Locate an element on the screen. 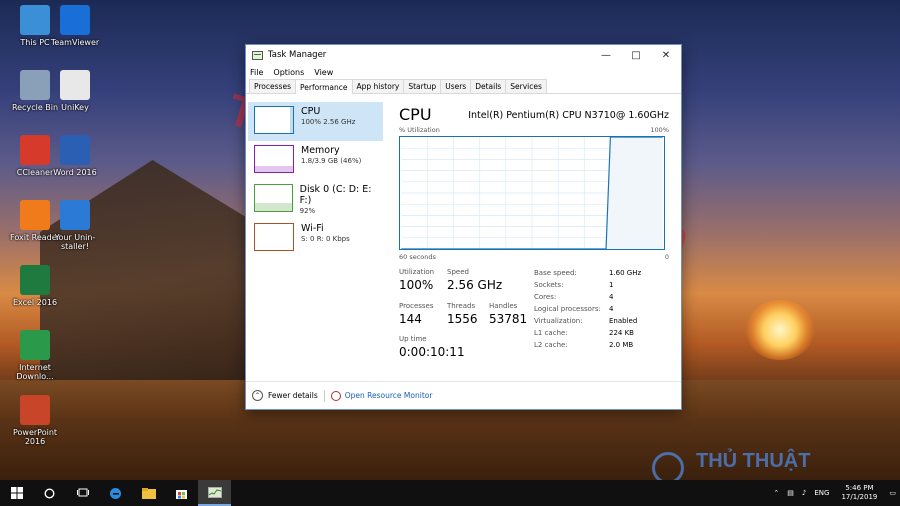 Image resolution: width=900 pixels, height=506 pixels. clock-time: 5:46 PM is located at coordinates (859, 488).